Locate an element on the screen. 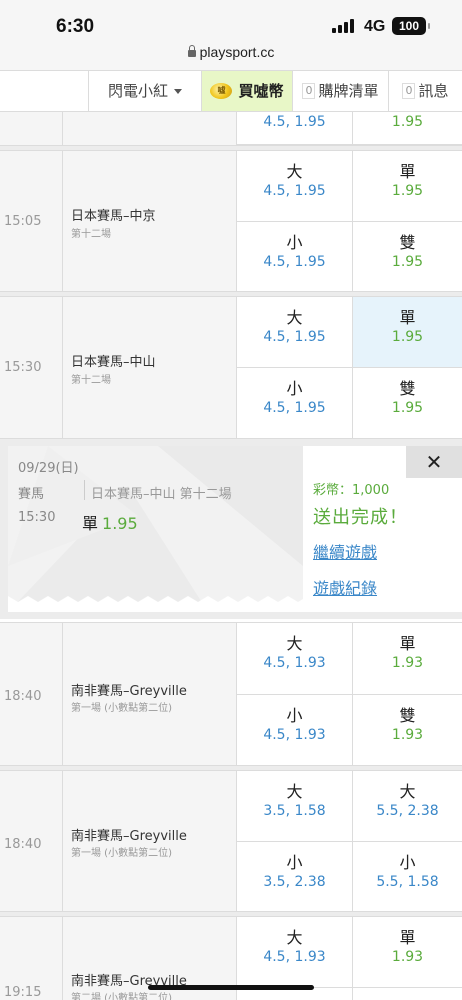 This screenshot has height=1000, width=462. submit-success: 送出完成！ is located at coordinates (360, 517).